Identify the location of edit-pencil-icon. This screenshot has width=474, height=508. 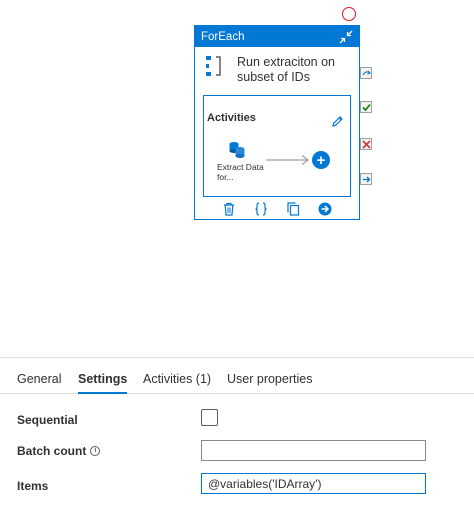
(337, 121).